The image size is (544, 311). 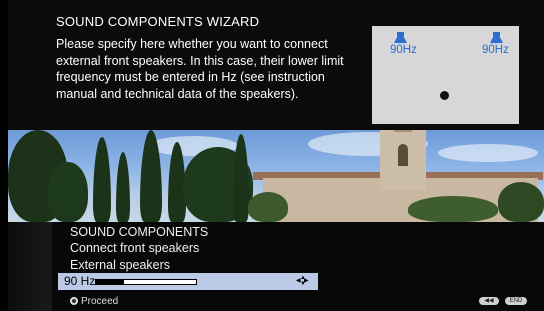 What do you see at coordinates (489, 301) in the screenshot?
I see `back-button: ◀◀` at bounding box center [489, 301].